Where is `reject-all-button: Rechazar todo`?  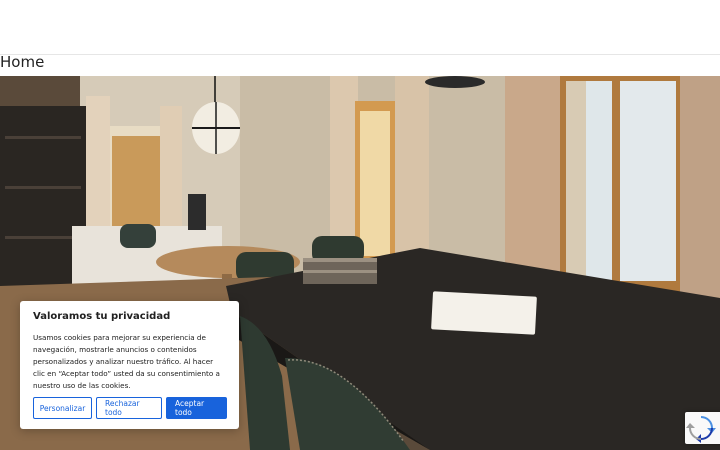
reject-all-button: Rechazar todo is located at coordinates (129, 408).